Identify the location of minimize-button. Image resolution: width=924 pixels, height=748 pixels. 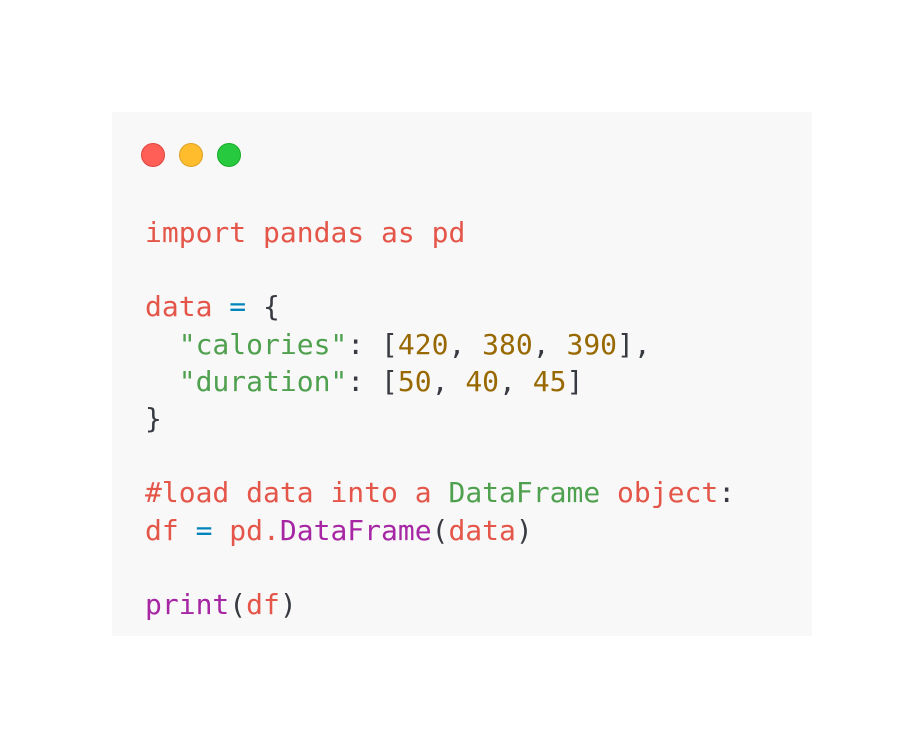
(191, 155).